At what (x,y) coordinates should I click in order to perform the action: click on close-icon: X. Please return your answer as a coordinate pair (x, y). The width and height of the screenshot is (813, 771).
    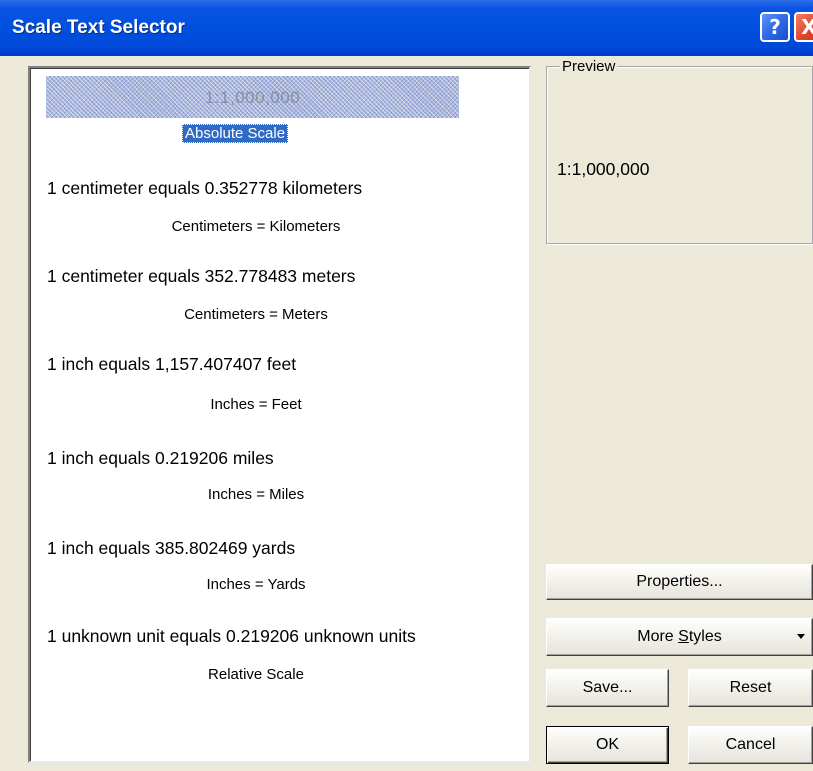
    Looking at the image, I should click on (807, 27).